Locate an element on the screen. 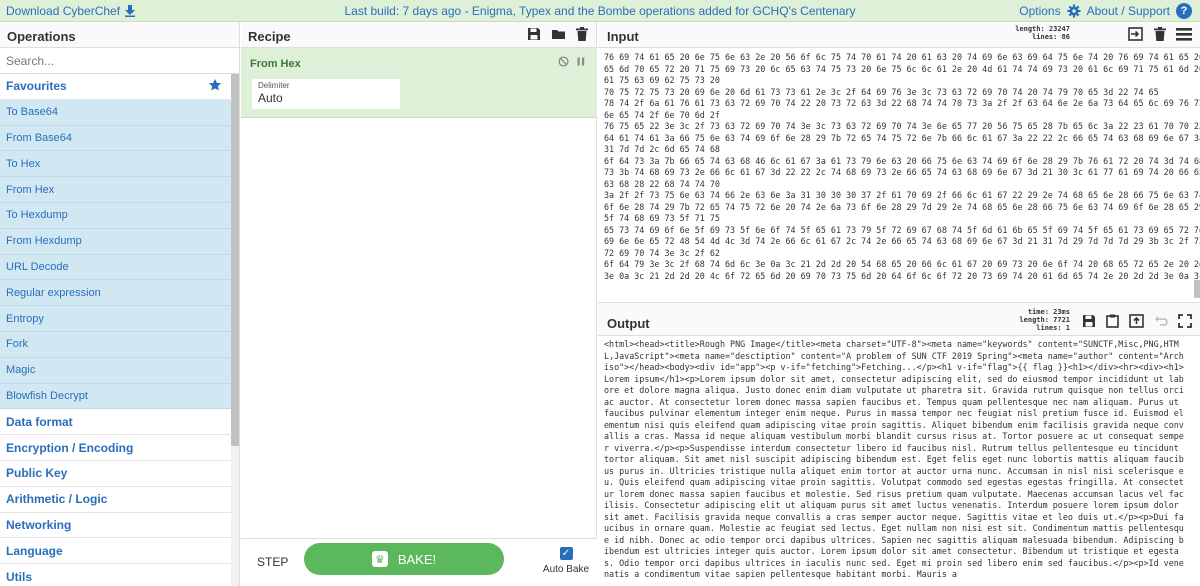  category-label: Favourites is located at coordinates (36, 86).